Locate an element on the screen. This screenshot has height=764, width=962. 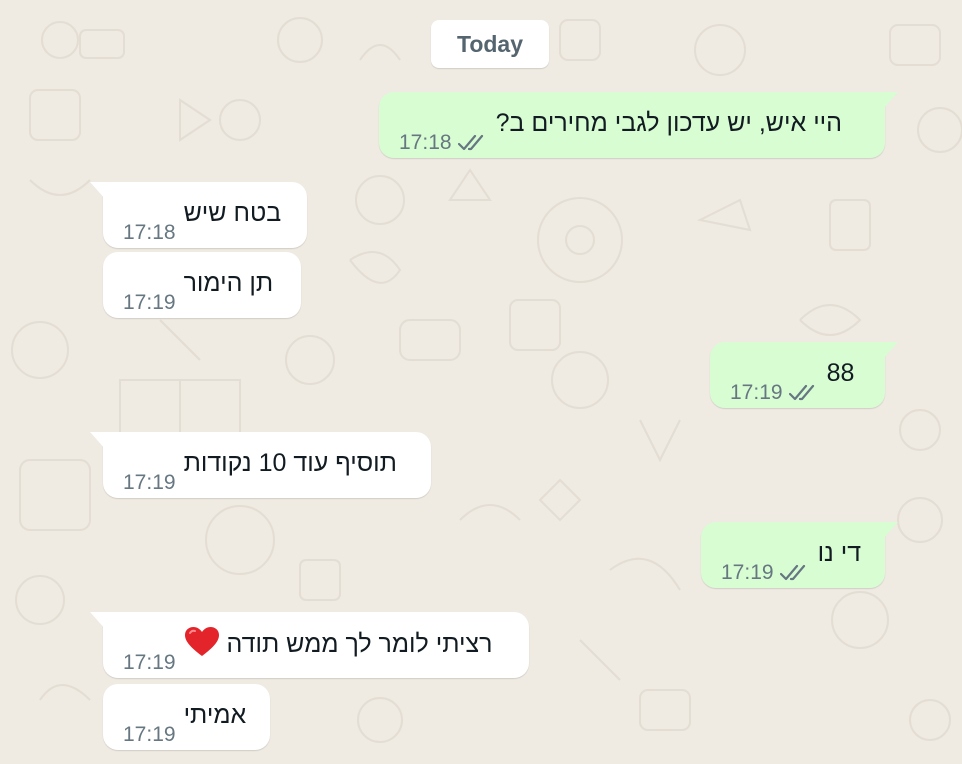
date-divider-label: Today is located at coordinates (490, 43).